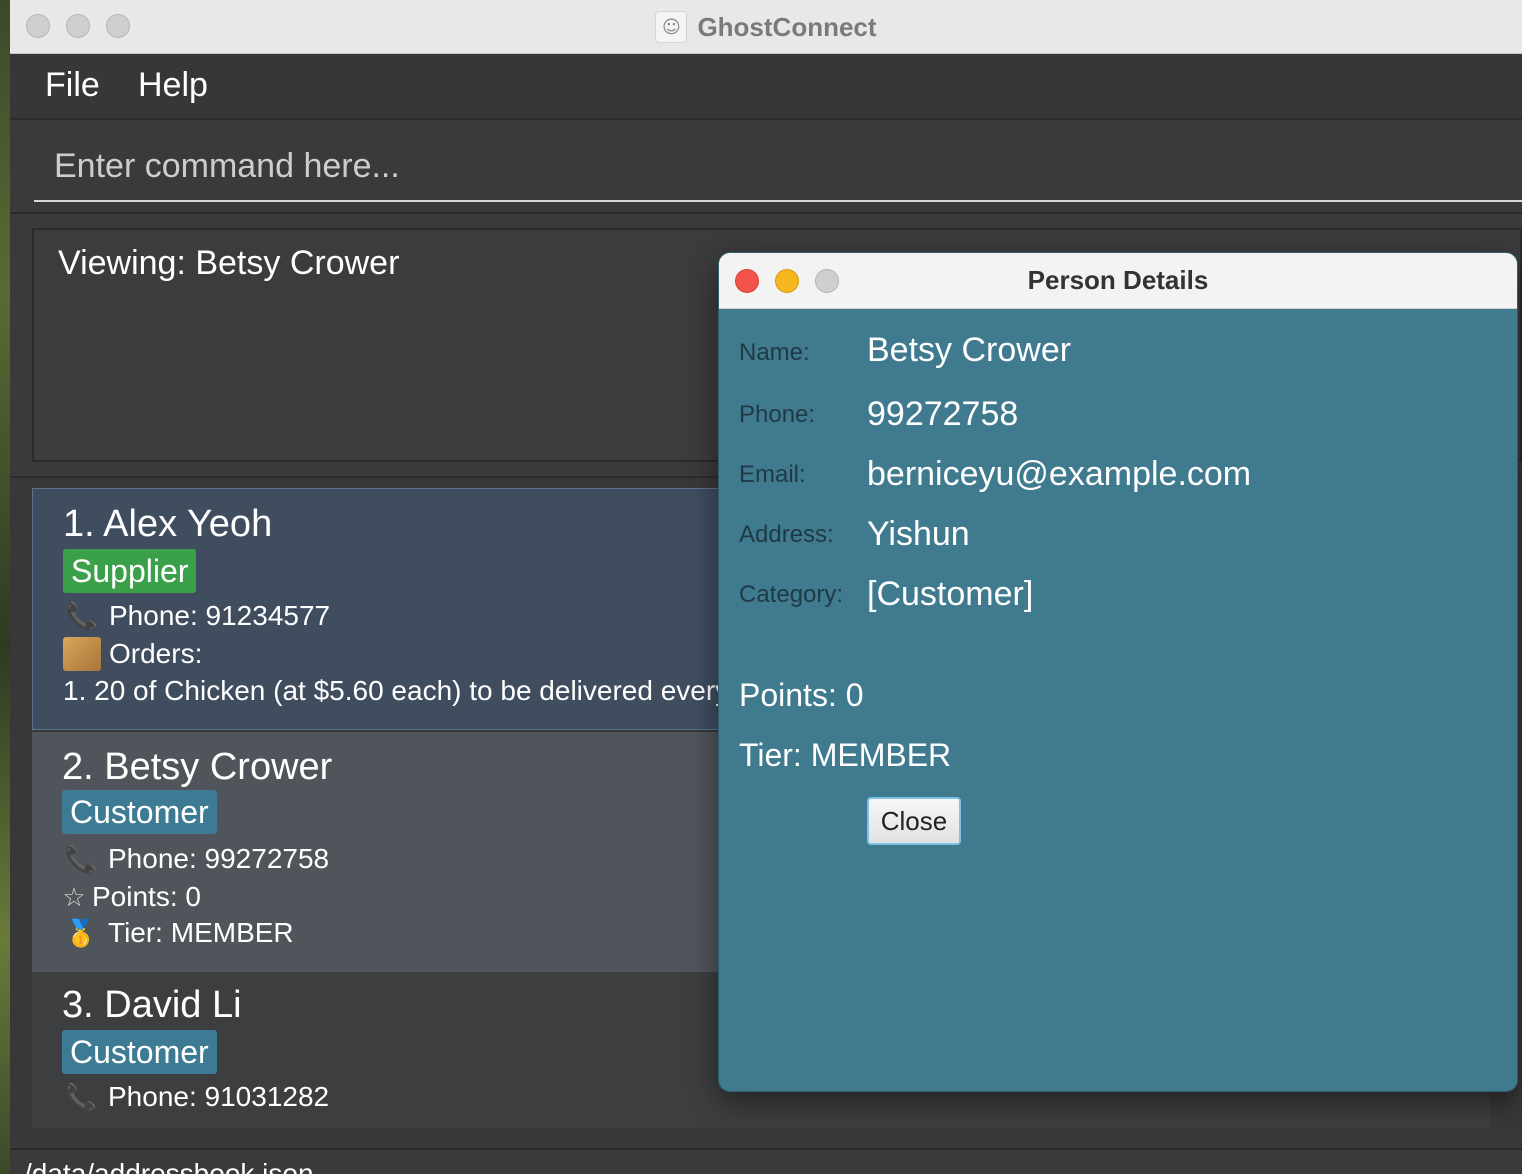  I want to click on menu-bar: File Help, so click(766, 87).